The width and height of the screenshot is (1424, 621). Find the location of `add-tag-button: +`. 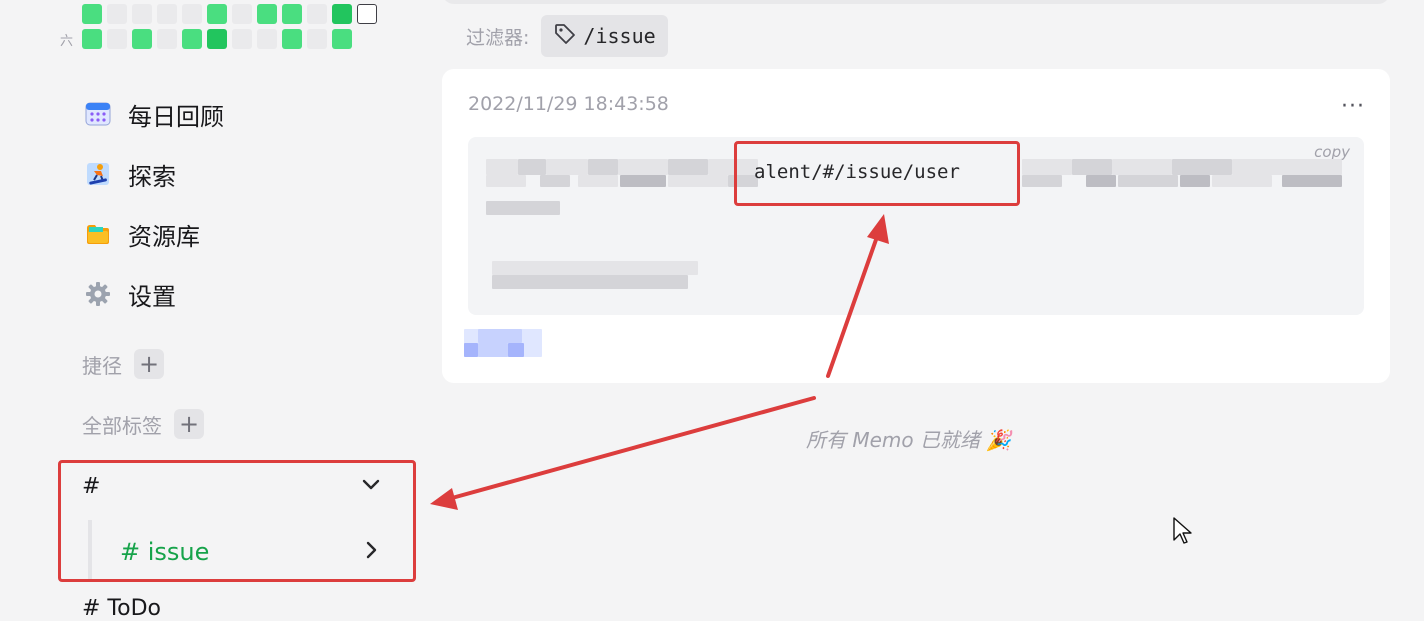

add-tag-button: + is located at coordinates (189, 424).